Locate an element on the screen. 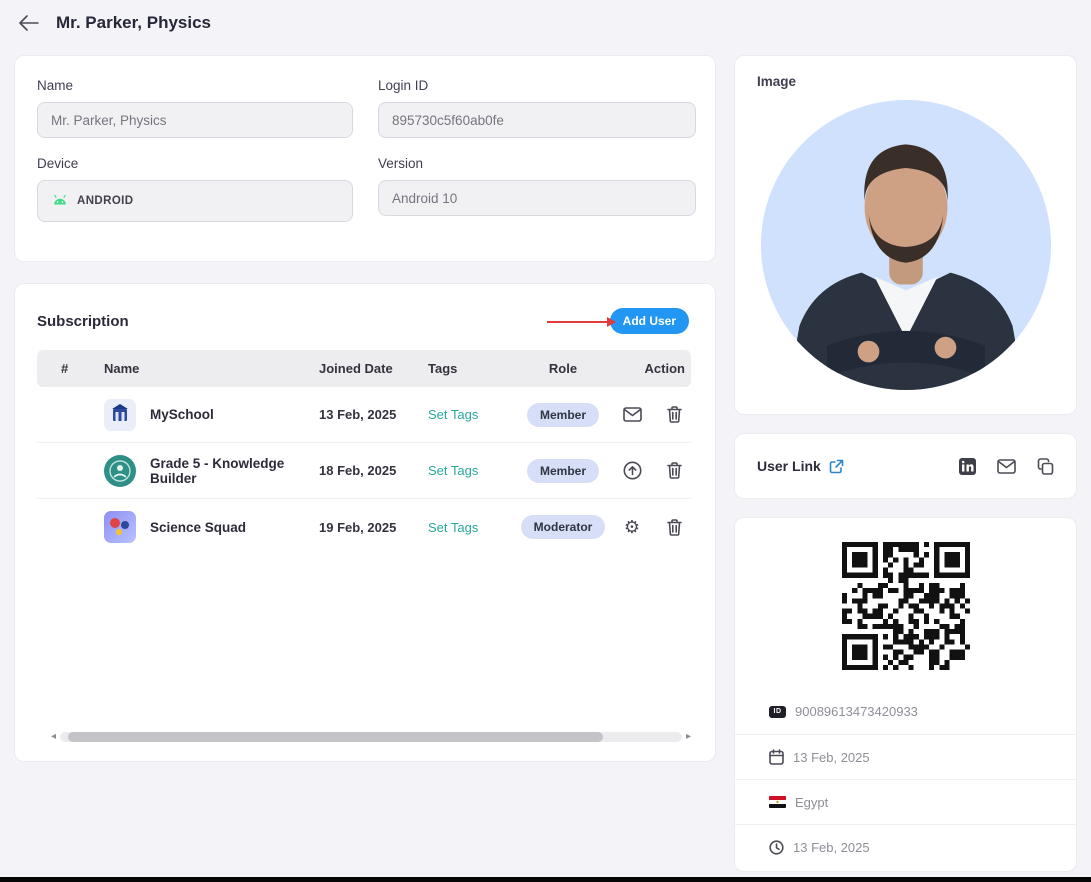 The width and height of the screenshot is (1091, 882). last-seen-value: 13 Feb, 2025 is located at coordinates (831, 847).